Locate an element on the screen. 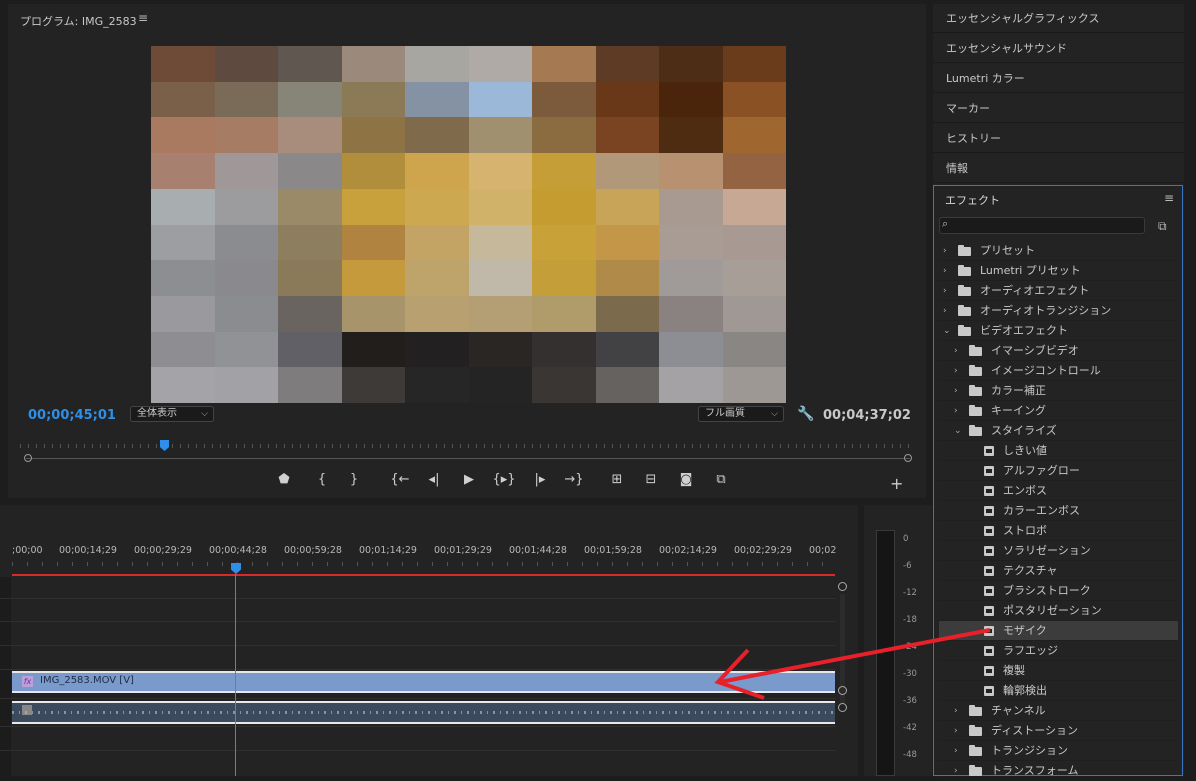 The height and width of the screenshot is (781, 1196). add-button-icon: + is located at coordinates (896, 483).